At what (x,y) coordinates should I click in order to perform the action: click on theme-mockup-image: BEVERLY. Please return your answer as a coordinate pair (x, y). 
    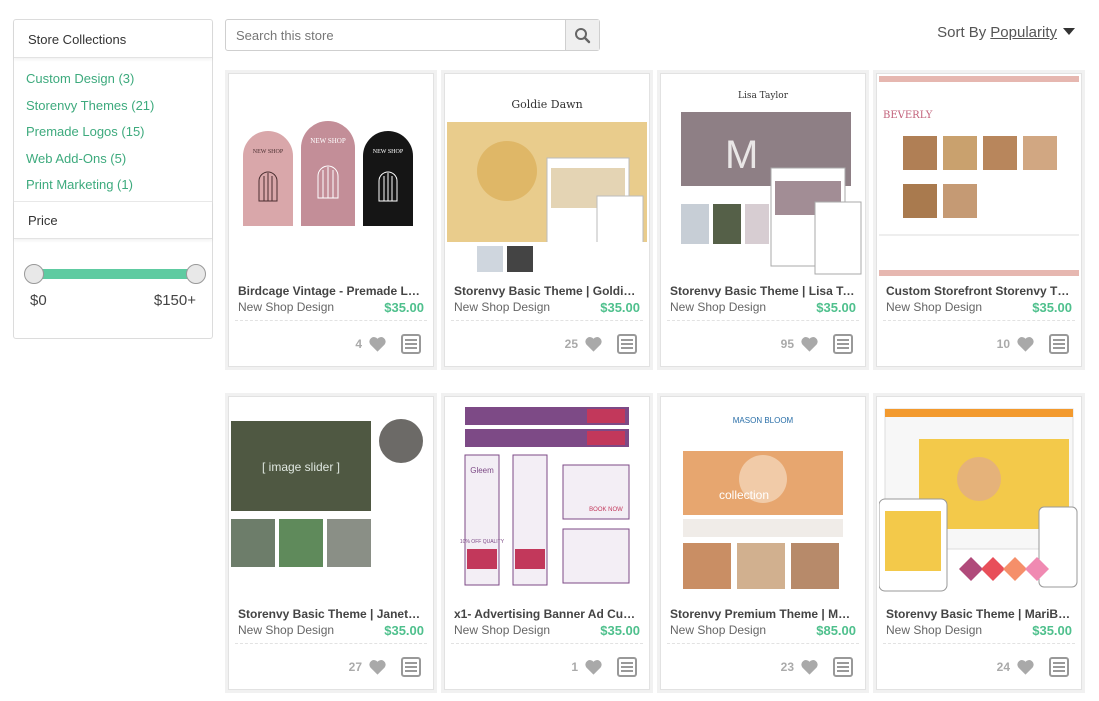
    Looking at the image, I should click on (979, 176).